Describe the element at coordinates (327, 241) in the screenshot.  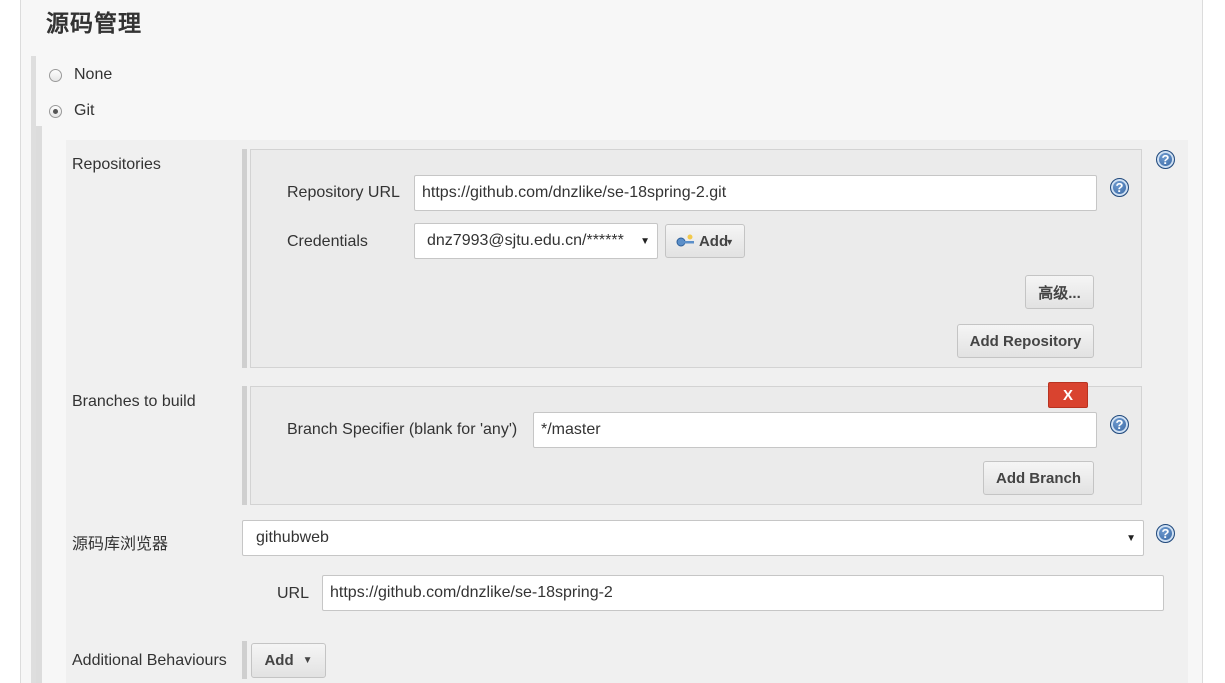
I see `credentials-label: Credentials` at that location.